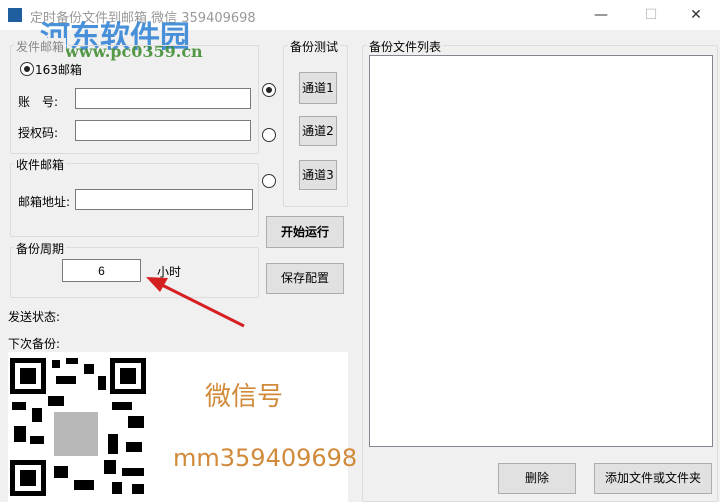  I want to click on start-button: 开始运行, so click(305, 232).